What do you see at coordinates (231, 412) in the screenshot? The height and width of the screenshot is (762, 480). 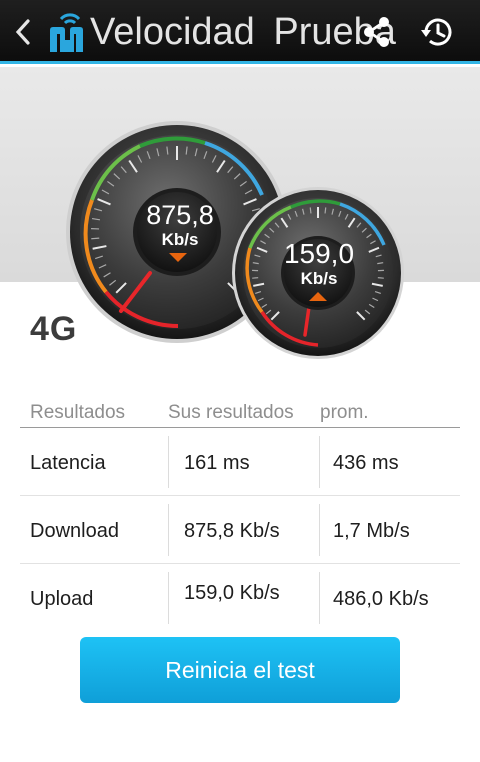 I see `header-sus-resultados: Sus resultados` at bounding box center [231, 412].